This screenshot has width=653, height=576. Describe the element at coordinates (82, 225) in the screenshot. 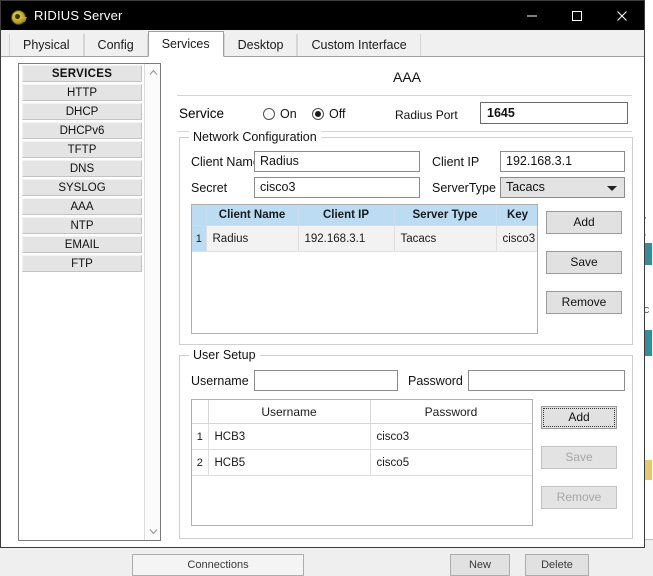

I see `sidebar-item-ntp: NTP` at that location.